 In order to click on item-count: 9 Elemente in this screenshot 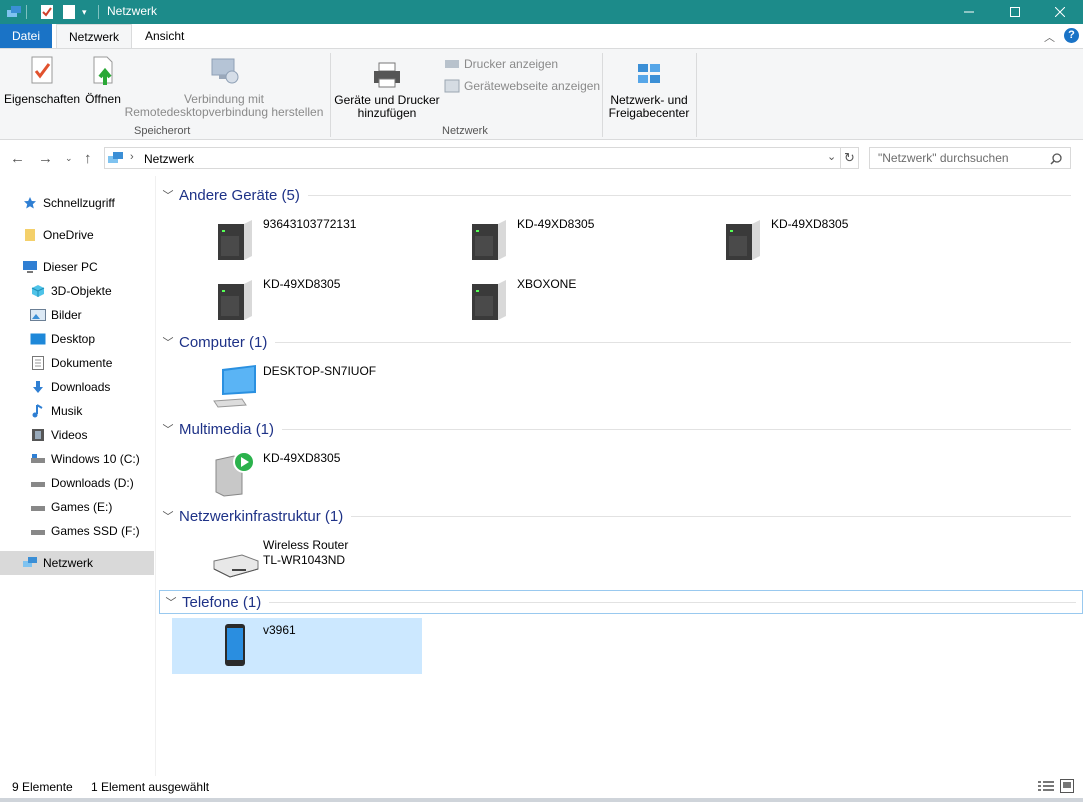, I will do `click(42, 787)`.